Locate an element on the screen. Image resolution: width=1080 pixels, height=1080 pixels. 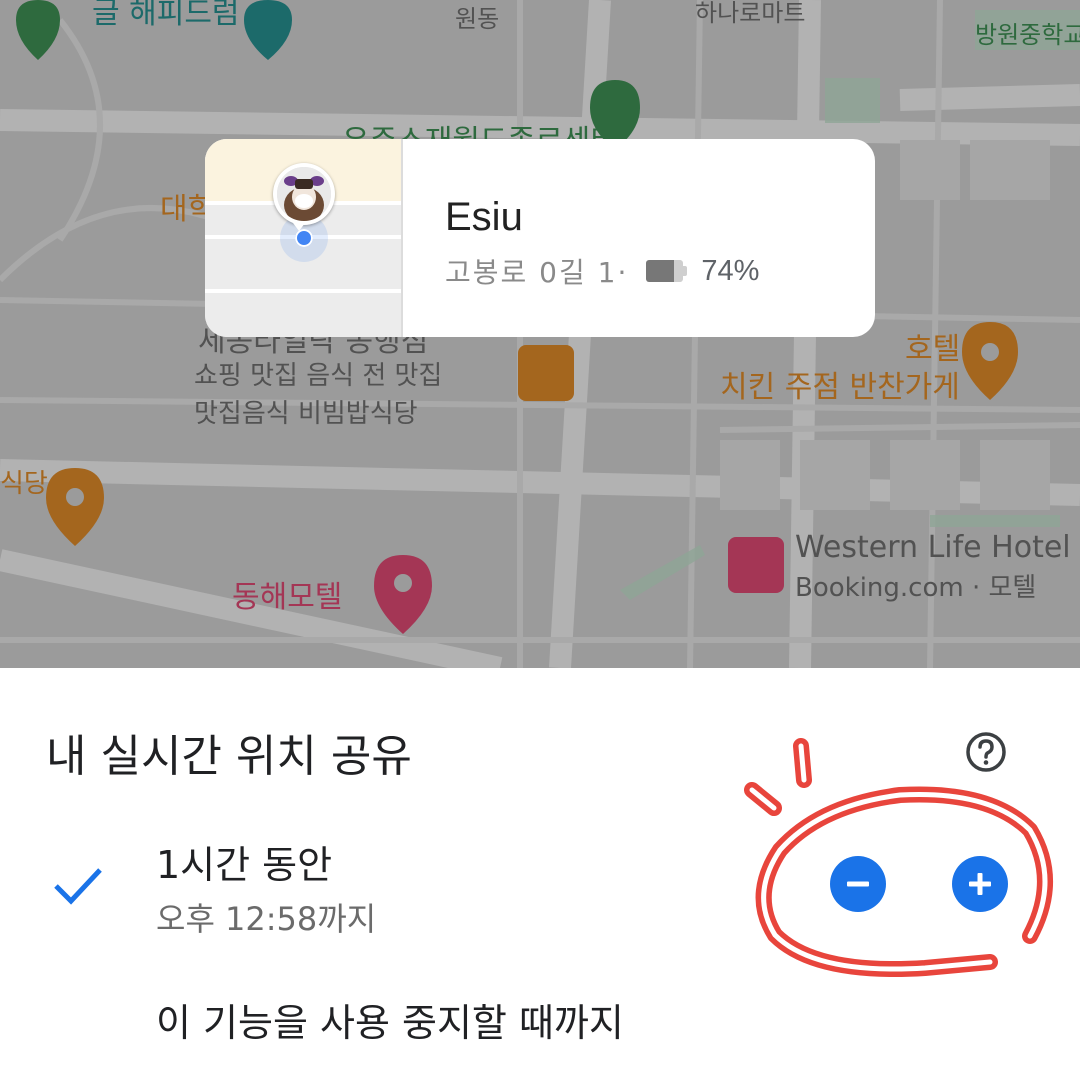
check-icon is located at coordinates (78, 886).